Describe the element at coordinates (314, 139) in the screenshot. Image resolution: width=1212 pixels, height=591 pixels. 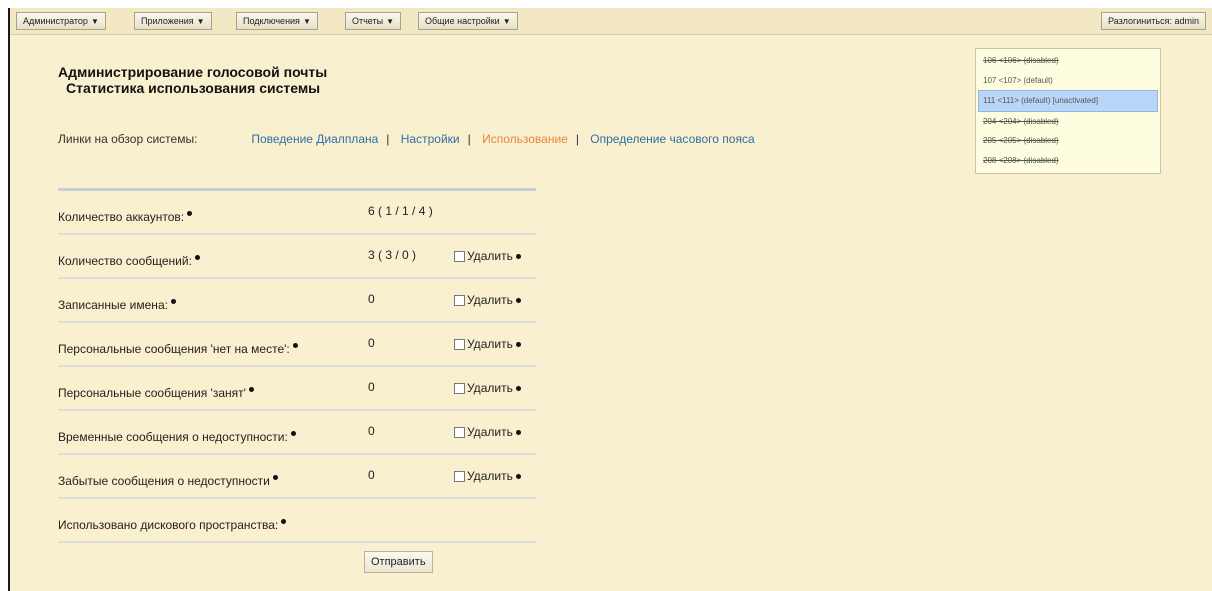
I see `link-dialplan-behavior: Поведение Диалплана` at that location.